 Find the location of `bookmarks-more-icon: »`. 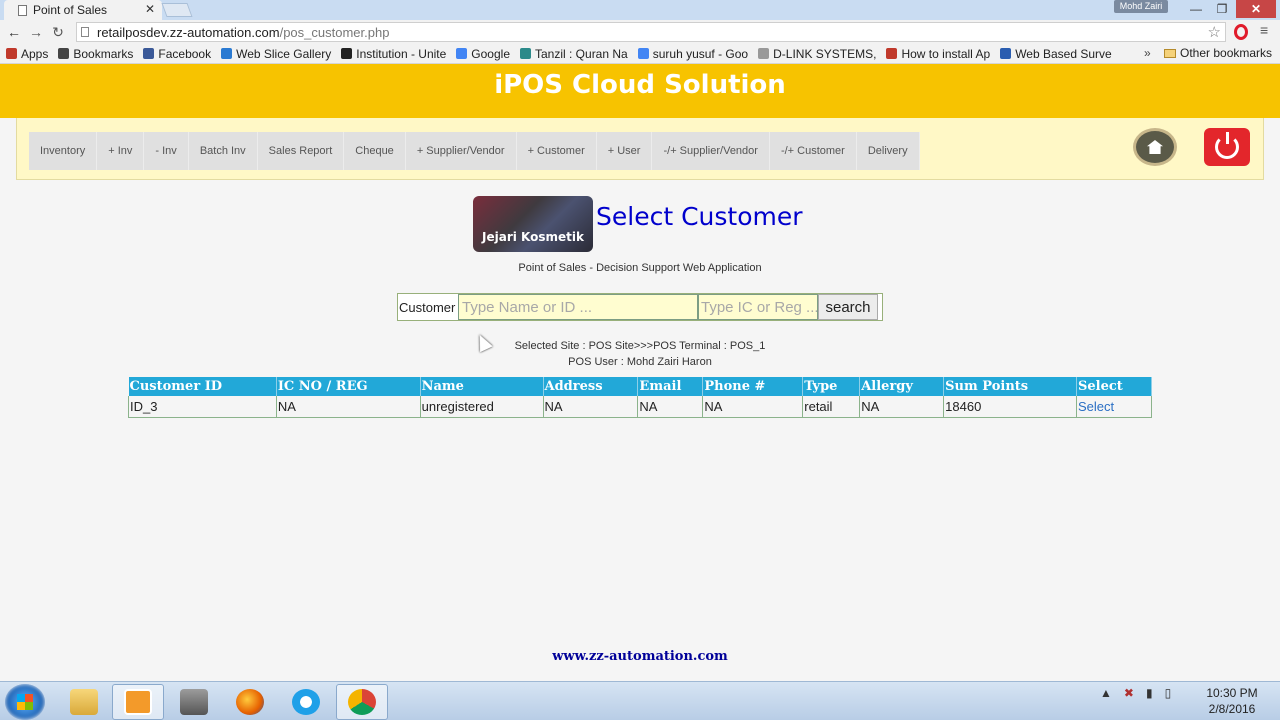

bookmarks-more-icon: » is located at coordinates (1147, 53).